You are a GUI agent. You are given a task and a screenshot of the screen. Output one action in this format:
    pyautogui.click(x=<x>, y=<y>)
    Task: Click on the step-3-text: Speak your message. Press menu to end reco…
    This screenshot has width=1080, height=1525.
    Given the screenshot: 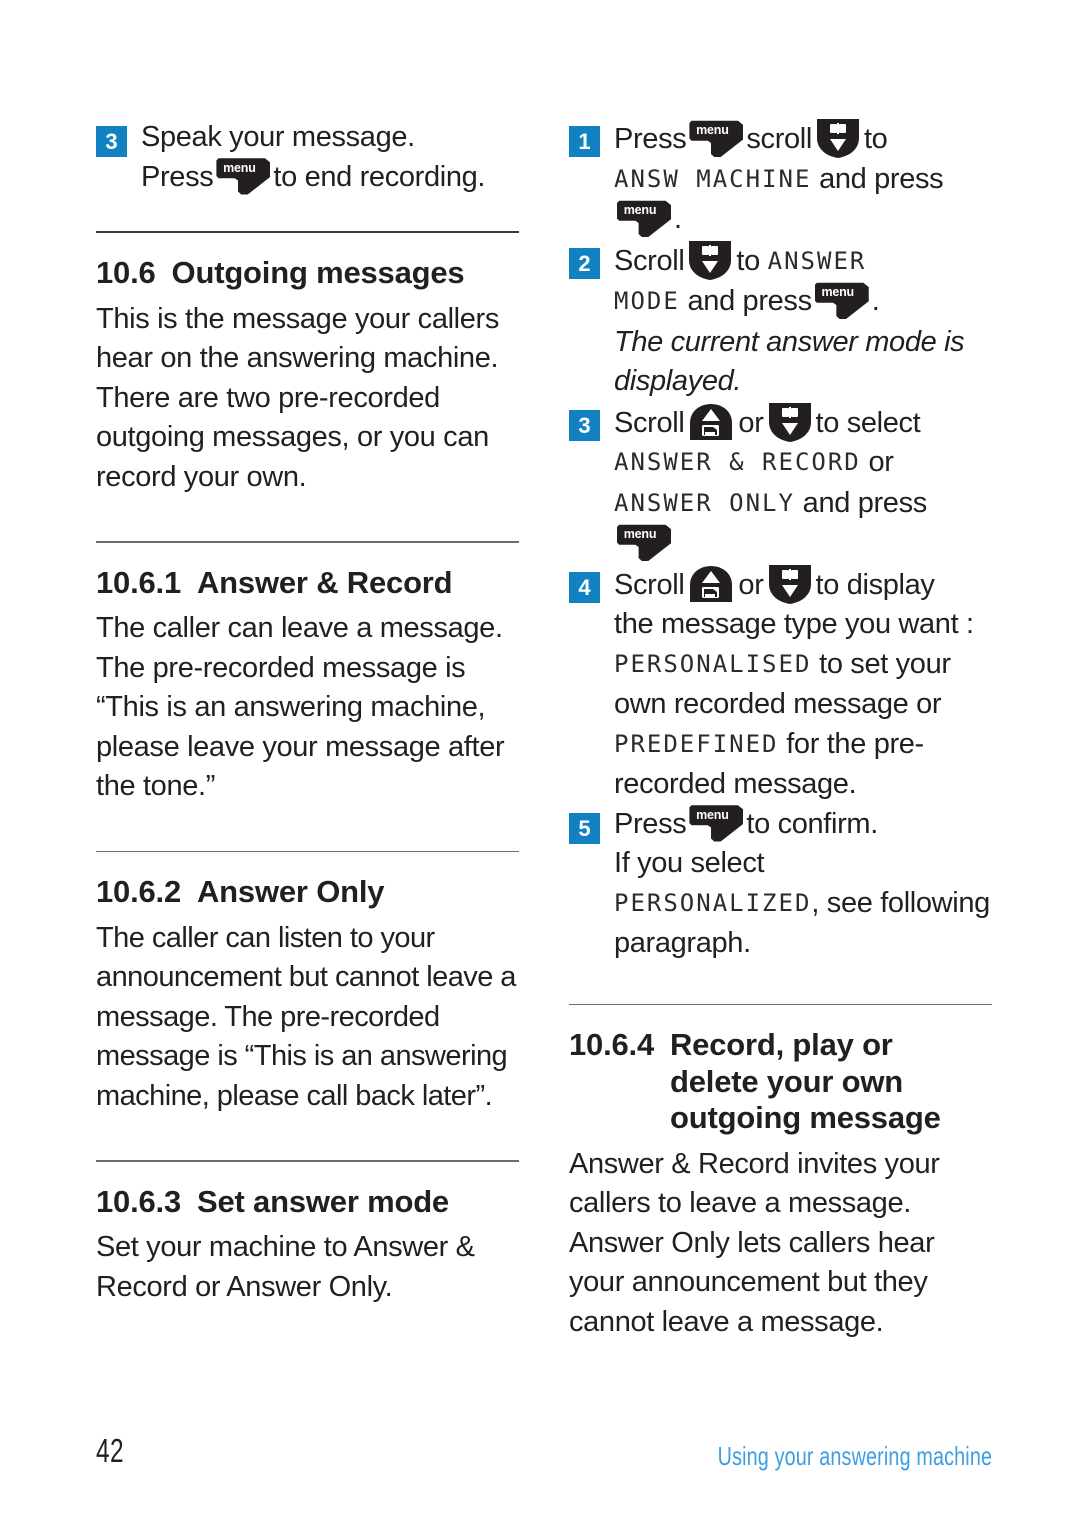 What is the action you would take?
    pyautogui.click(x=330, y=157)
    